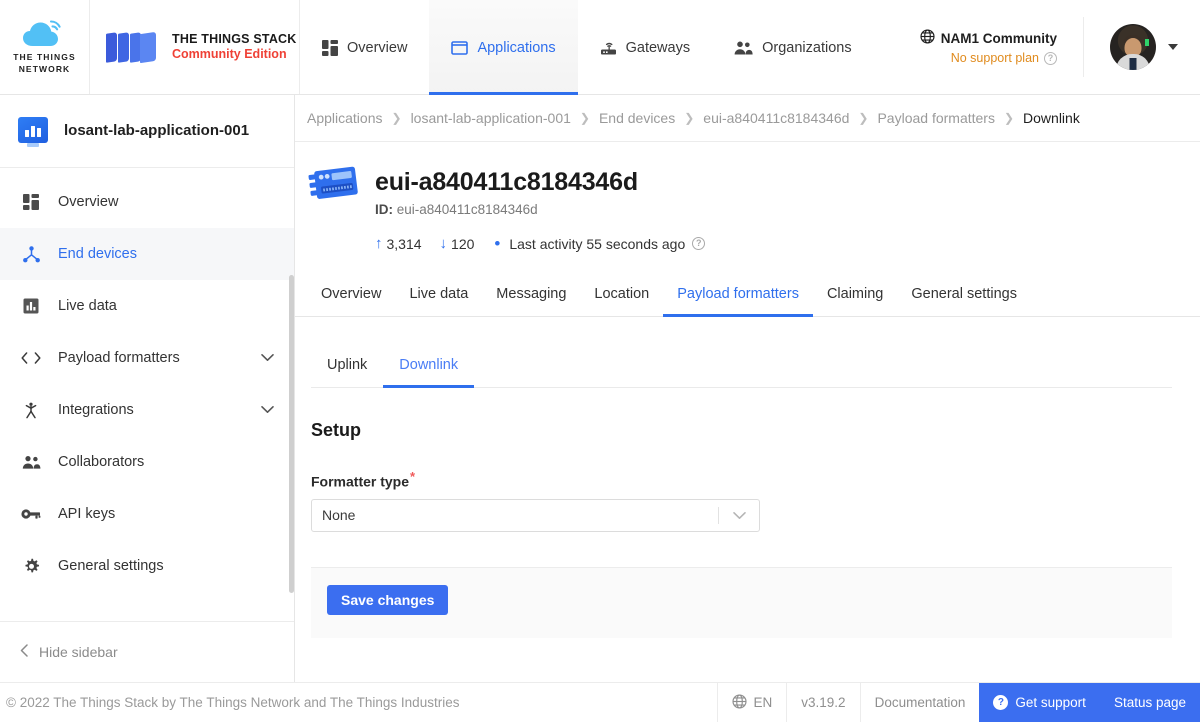  What do you see at coordinates (743, 48) in the screenshot?
I see `people-icon` at bounding box center [743, 48].